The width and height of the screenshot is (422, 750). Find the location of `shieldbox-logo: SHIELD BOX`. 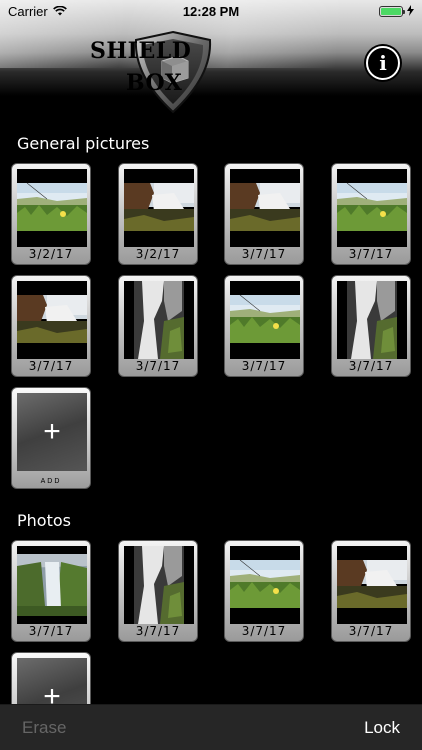

shieldbox-logo: SHIELD BOX is located at coordinates (173, 71).